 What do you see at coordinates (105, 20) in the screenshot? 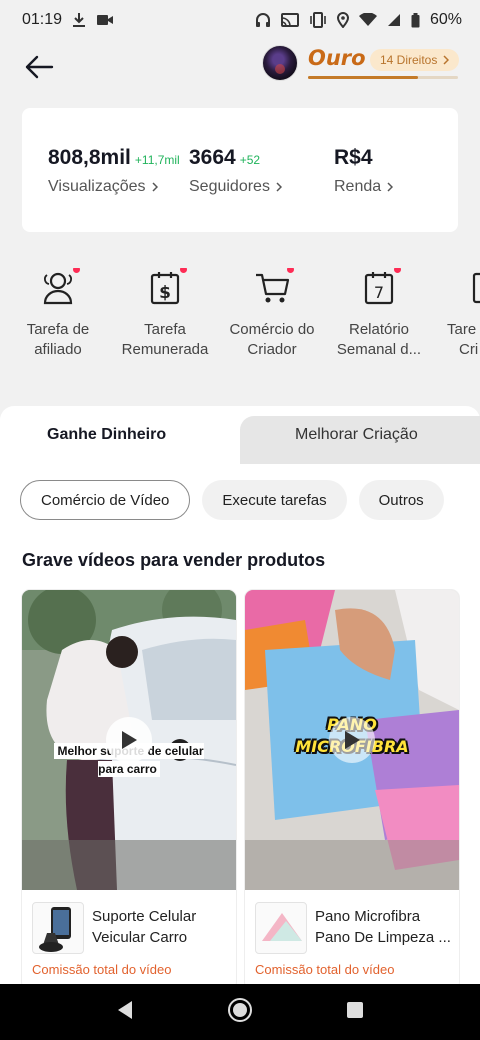
I see `video-camera-icon` at bounding box center [105, 20].